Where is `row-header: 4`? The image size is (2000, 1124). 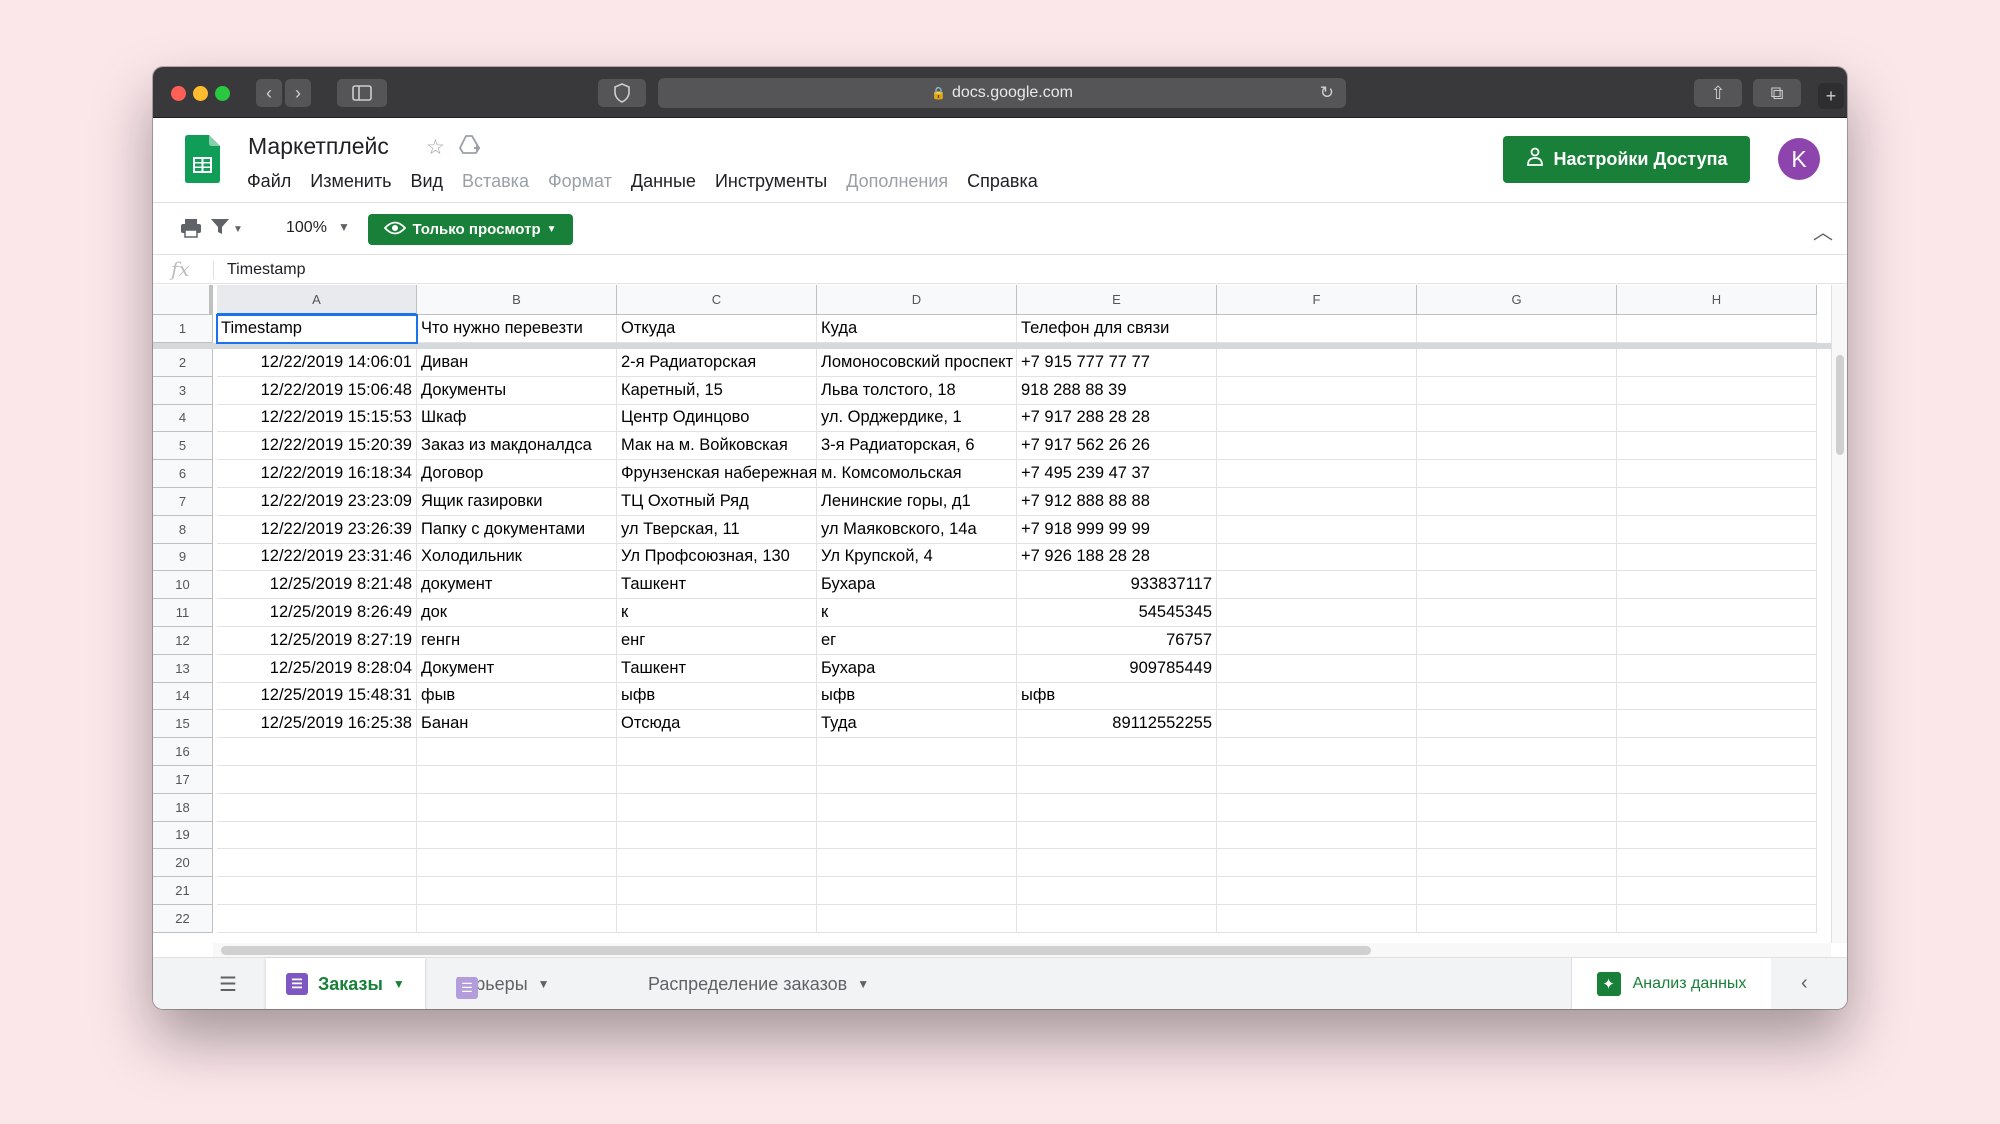
row-header: 4 is located at coordinates (183, 418).